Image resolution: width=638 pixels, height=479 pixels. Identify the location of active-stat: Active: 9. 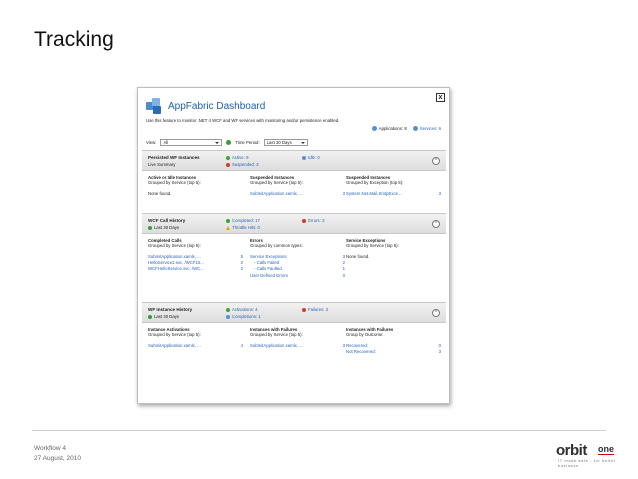
(237, 157).